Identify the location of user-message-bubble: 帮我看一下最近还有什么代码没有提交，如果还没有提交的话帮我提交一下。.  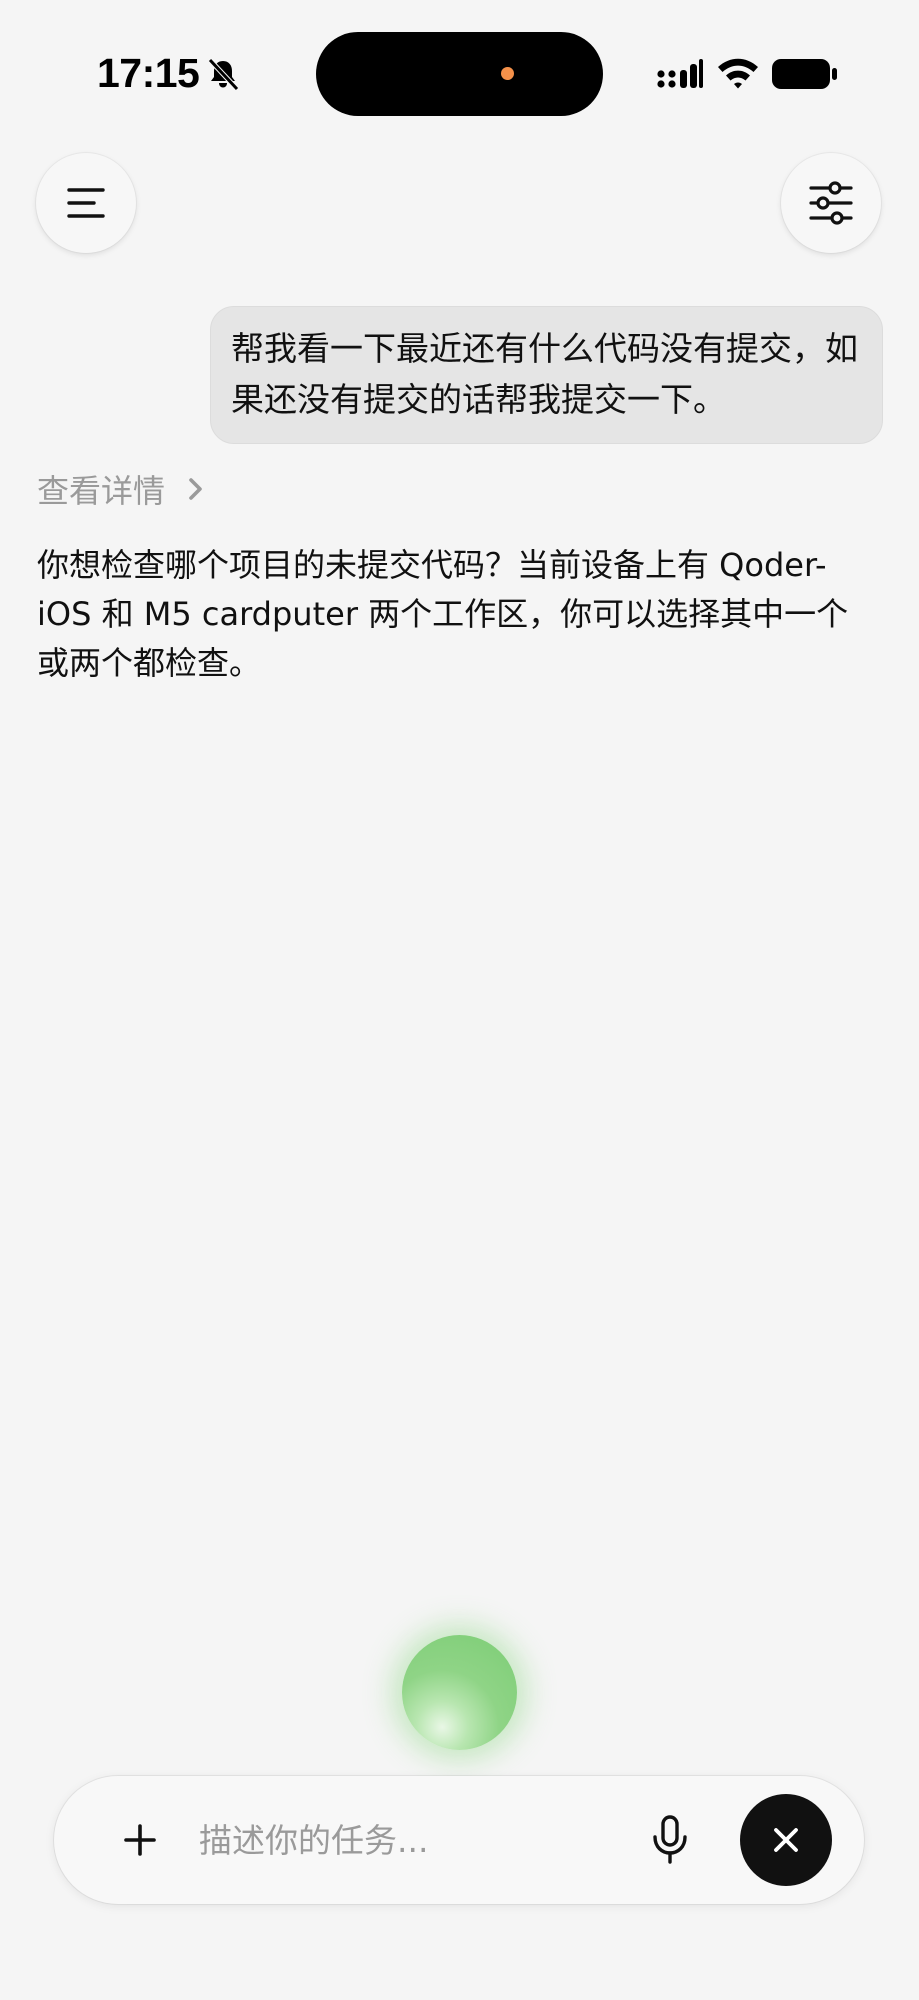
(546, 375).